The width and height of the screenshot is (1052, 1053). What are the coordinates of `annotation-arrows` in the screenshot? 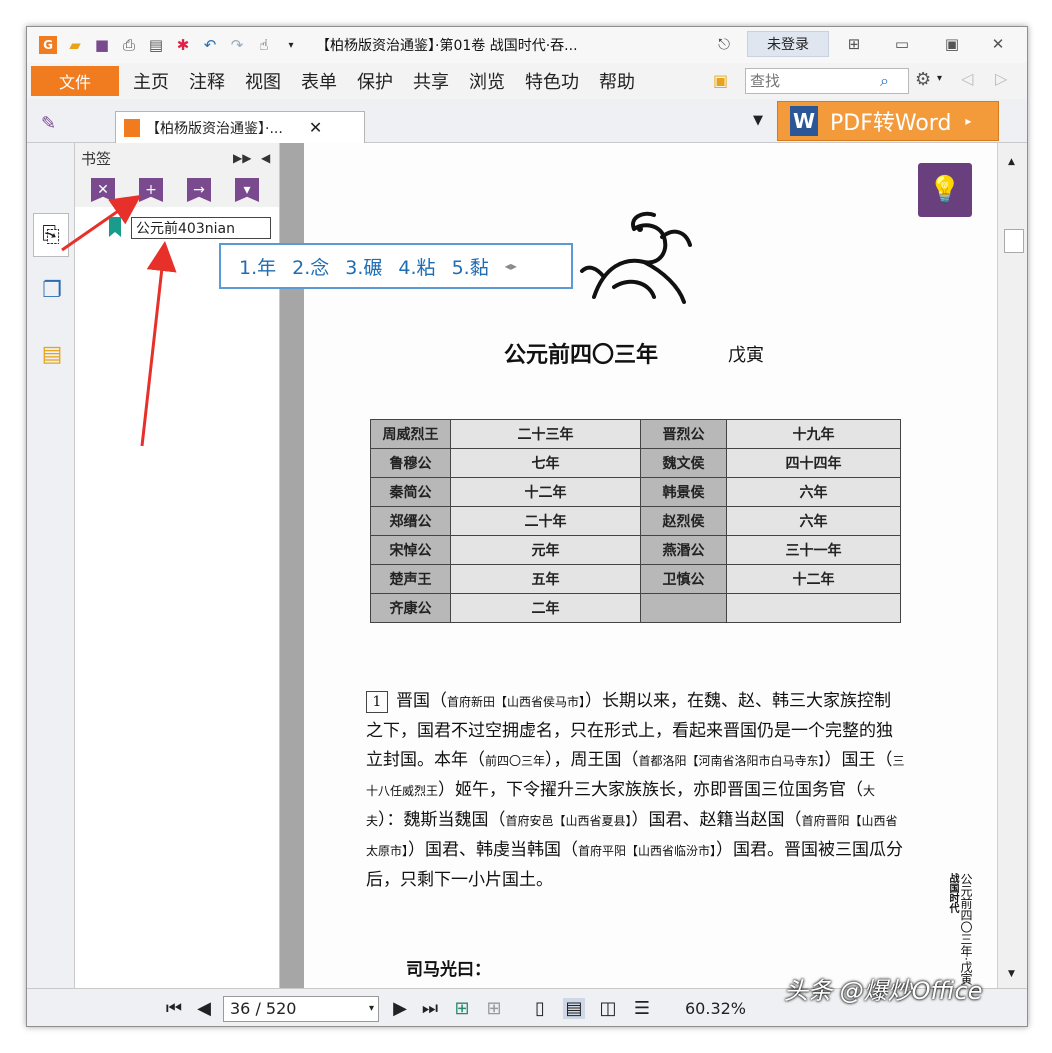 It's located at (119, 320).